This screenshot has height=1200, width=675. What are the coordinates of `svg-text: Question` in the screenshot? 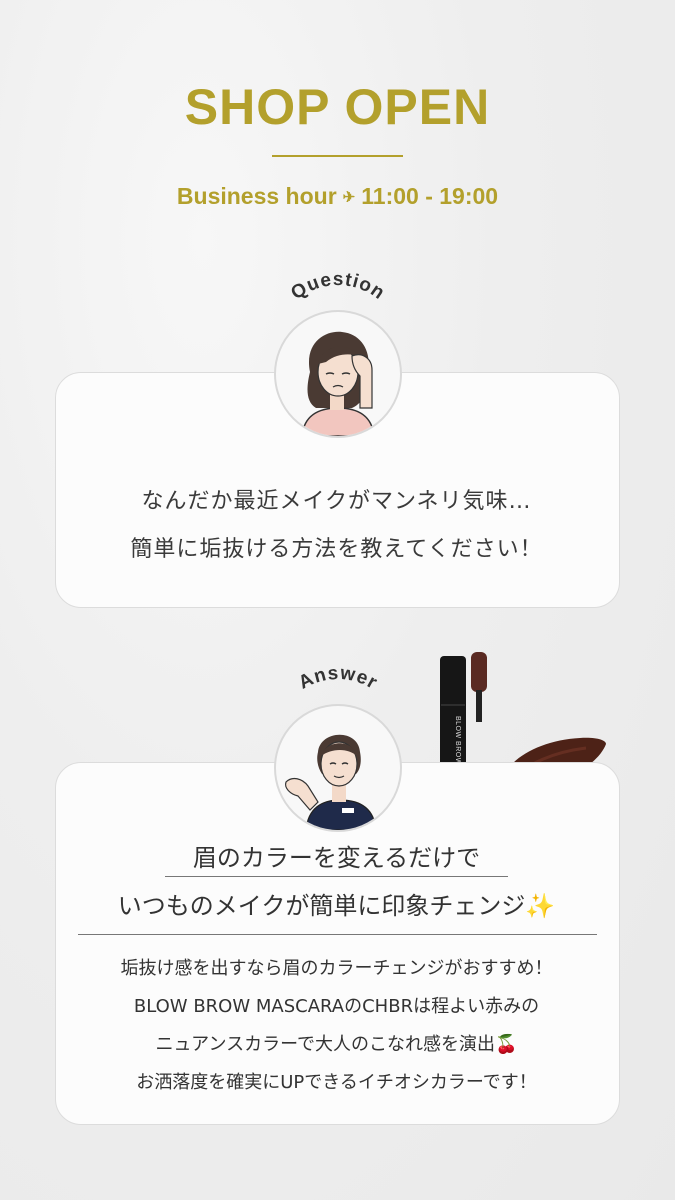 It's located at (338, 287).